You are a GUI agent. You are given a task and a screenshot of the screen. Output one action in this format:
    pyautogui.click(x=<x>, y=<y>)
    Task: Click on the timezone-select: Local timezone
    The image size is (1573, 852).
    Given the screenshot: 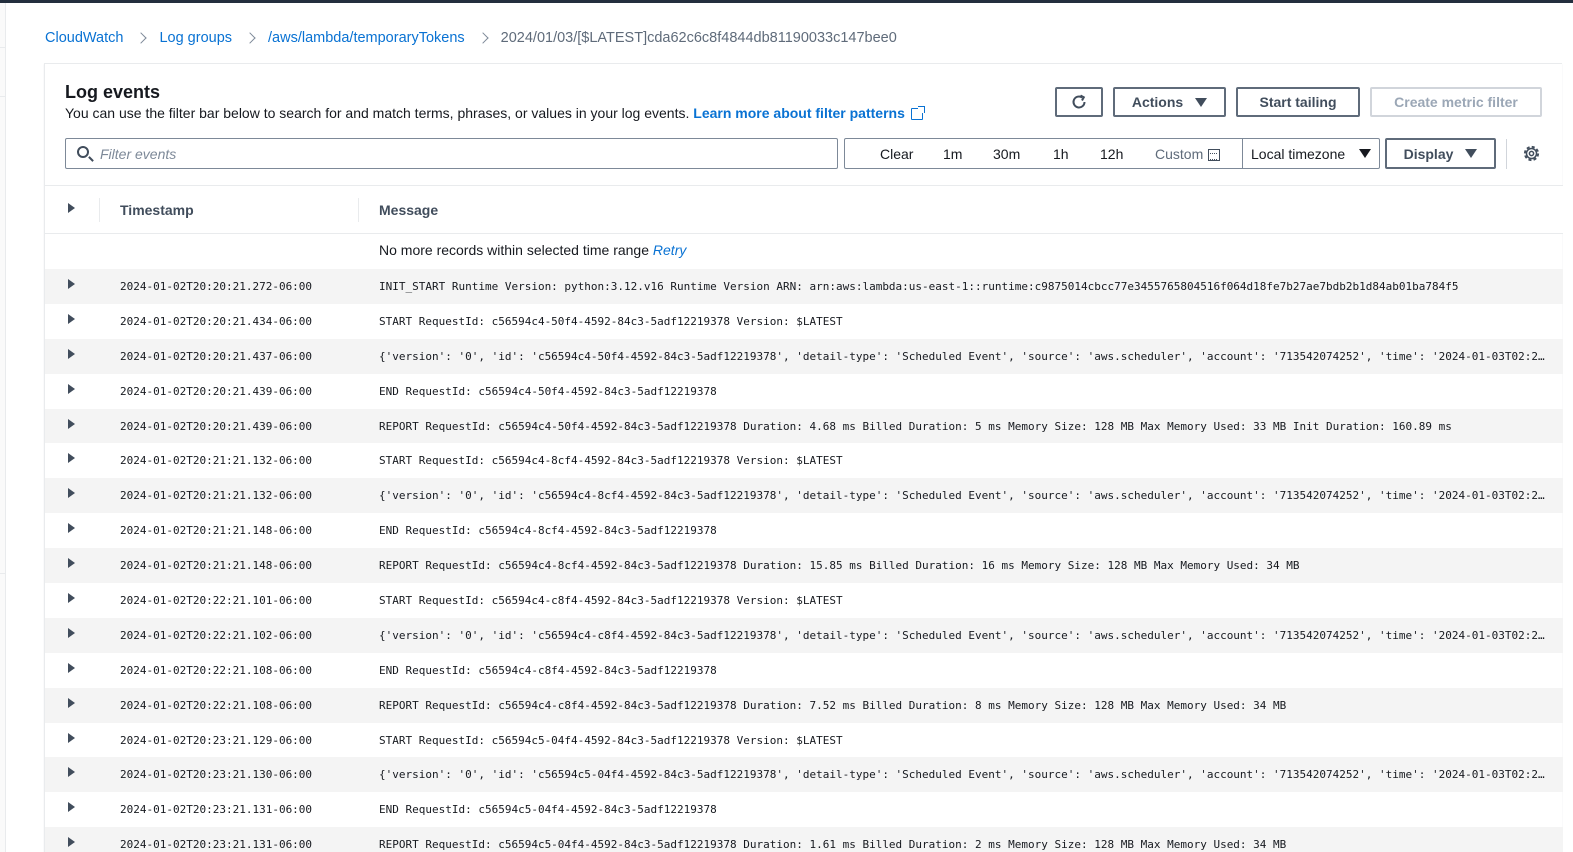 What is the action you would take?
    pyautogui.click(x=1311, y=153)
    